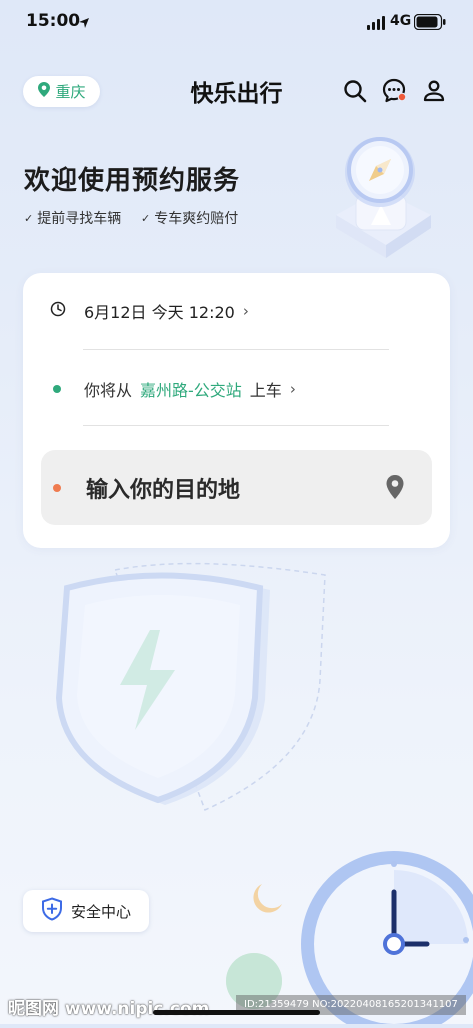 This screenshot has width=473, height=1028. What do you see at coordinates (79, 219) in the screenshot?
I see `feature-label: 提前寻找车辆` at bounding box center [79, 219].